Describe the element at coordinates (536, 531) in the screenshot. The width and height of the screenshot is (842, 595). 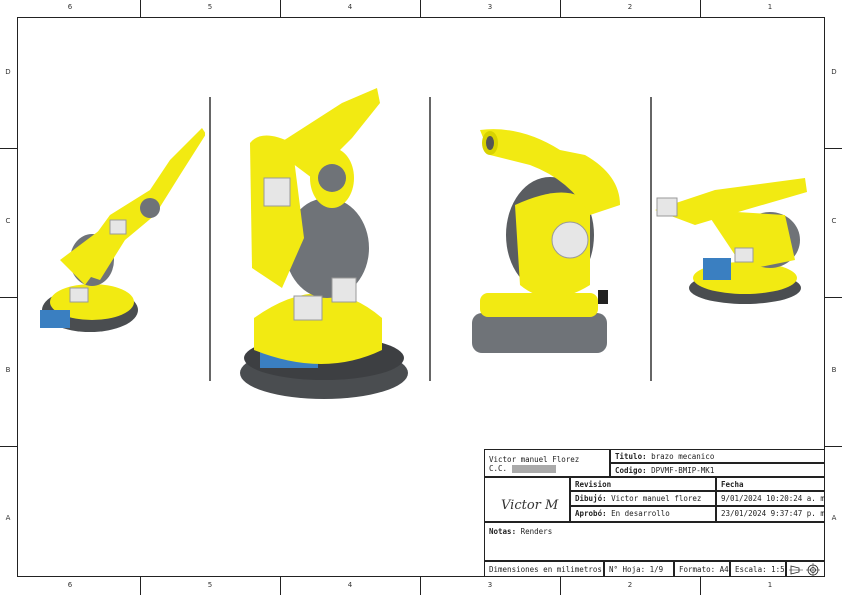
I see `notes-value: Renders` at that location.